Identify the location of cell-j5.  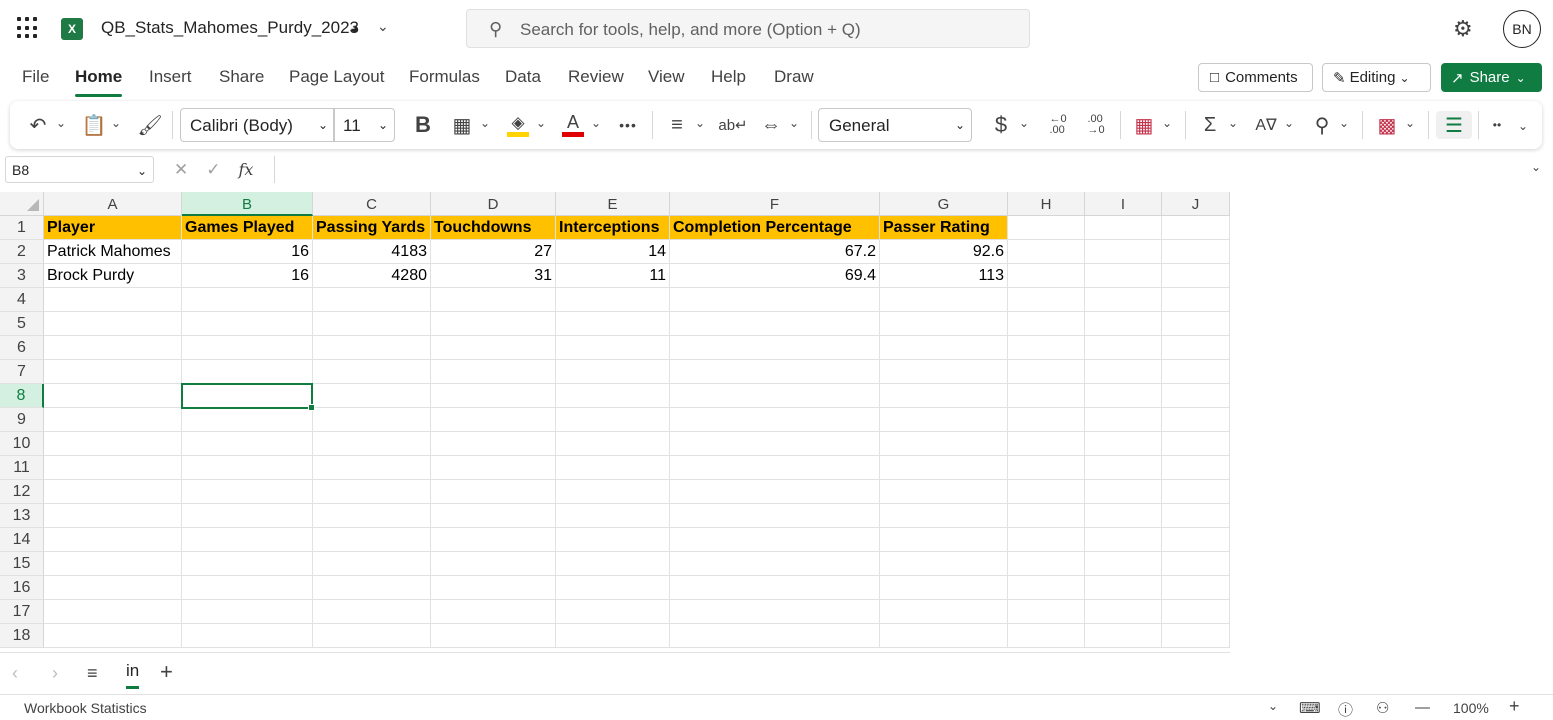
(1196, 324).